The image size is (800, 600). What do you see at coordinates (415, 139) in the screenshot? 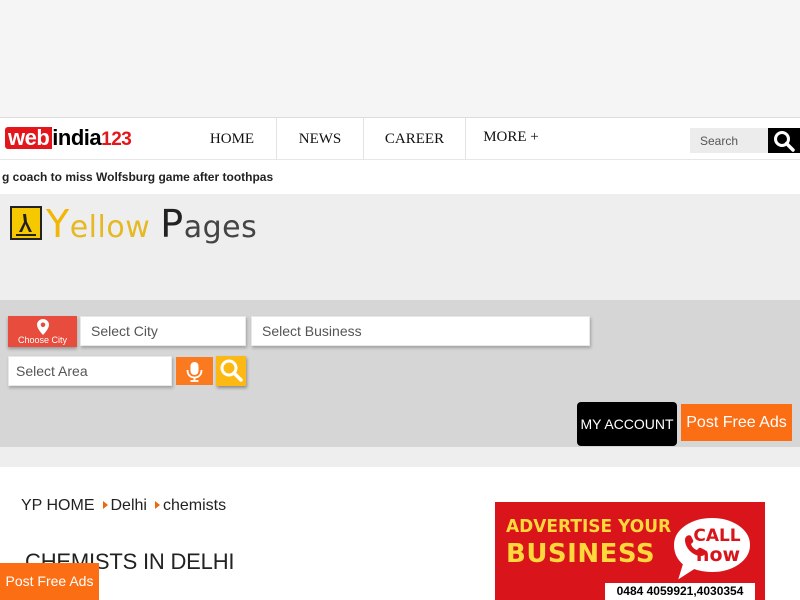
I see `nav-career: CAREER` at bounding box center [415, 139].